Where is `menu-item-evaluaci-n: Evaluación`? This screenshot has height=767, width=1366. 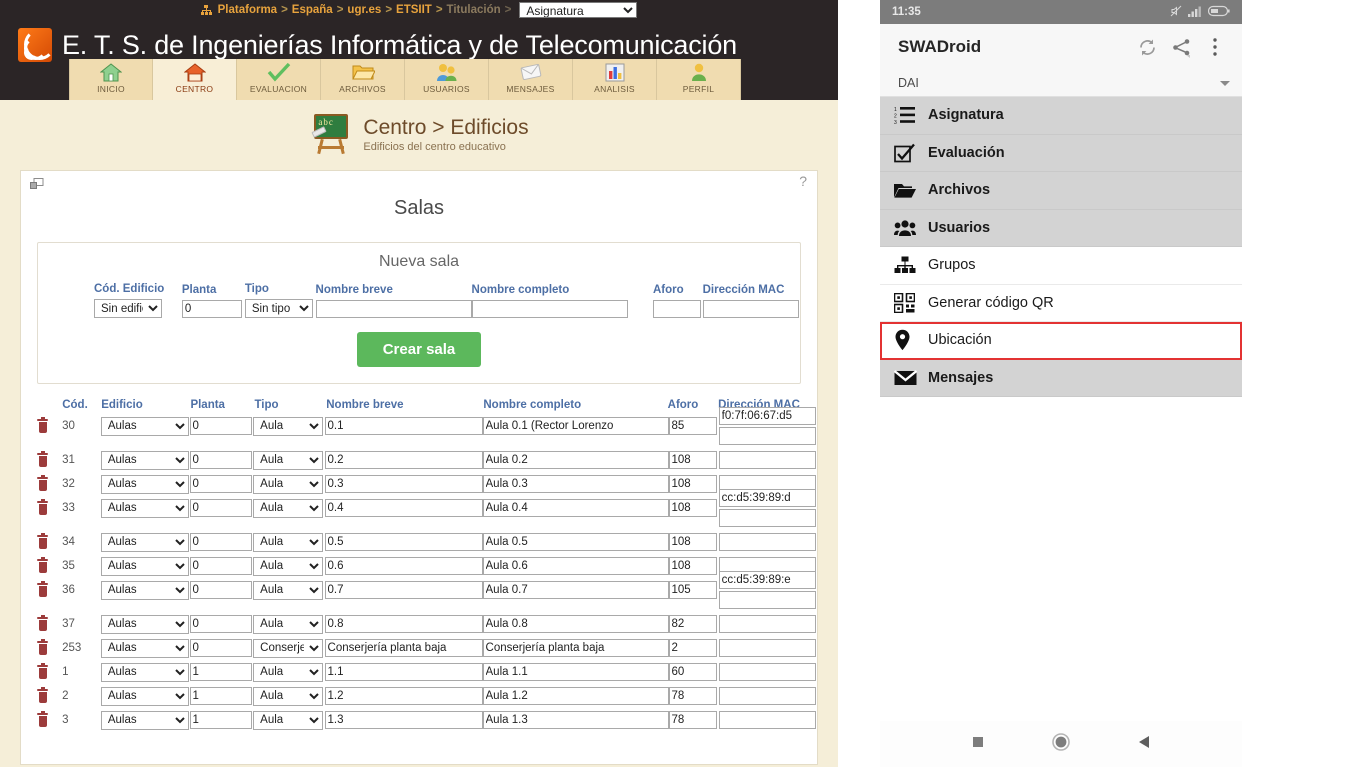
menu-item-evaluaci-n: Evaluación is located at coordinates (1061, 153).